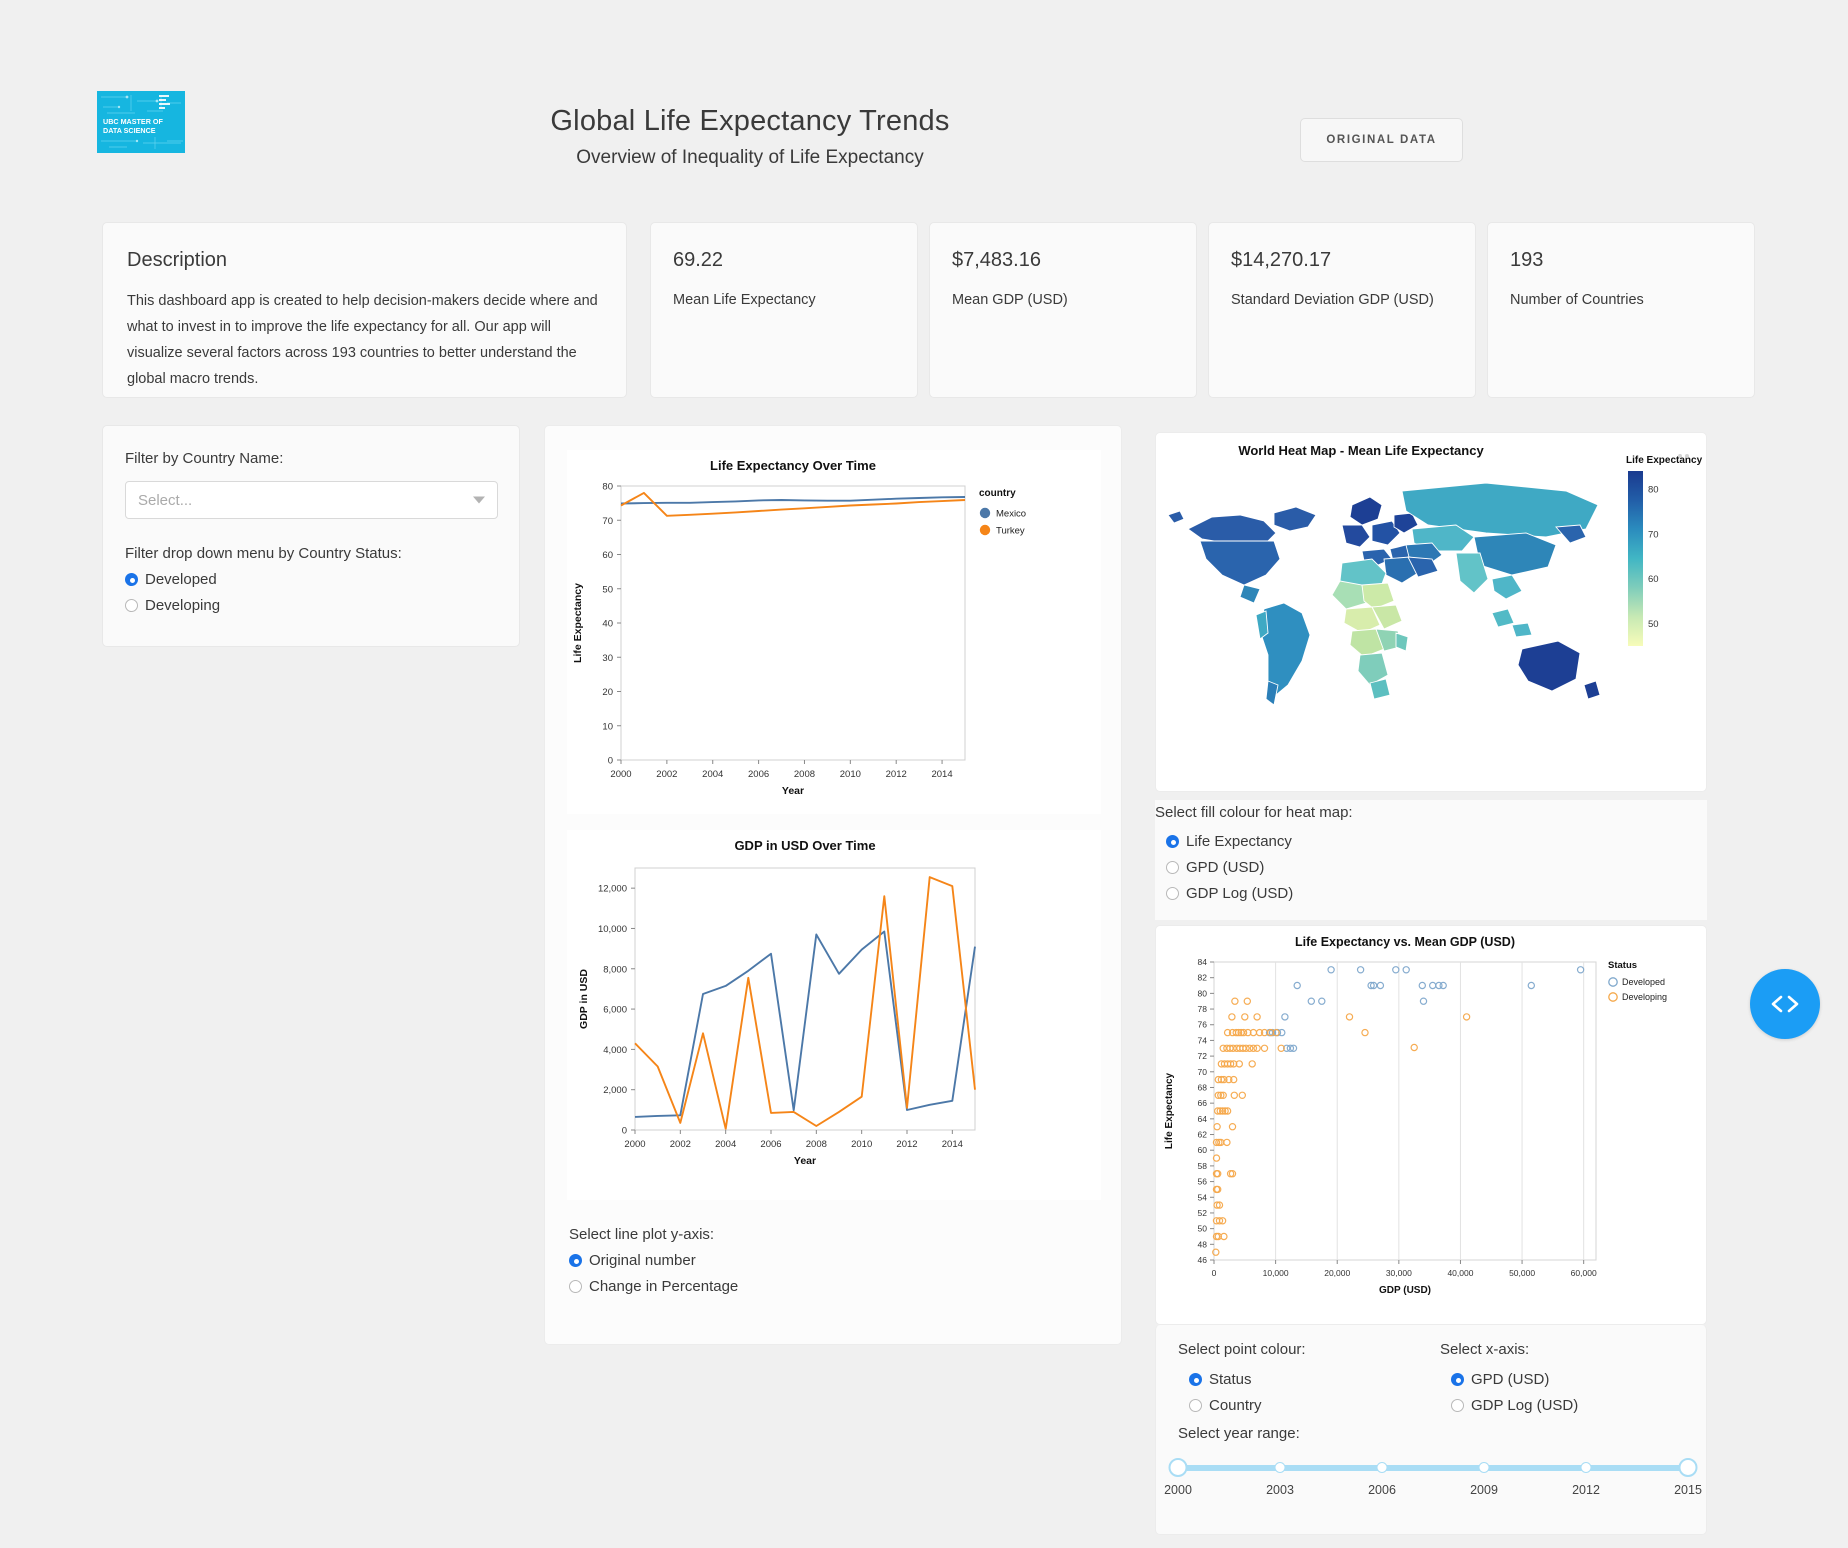 The width and height of the screenshot is (1848, 1548). Describe the element at coordinates (996, 260) in the screenshot. I see `stat-value: $7,483.16` at that location.